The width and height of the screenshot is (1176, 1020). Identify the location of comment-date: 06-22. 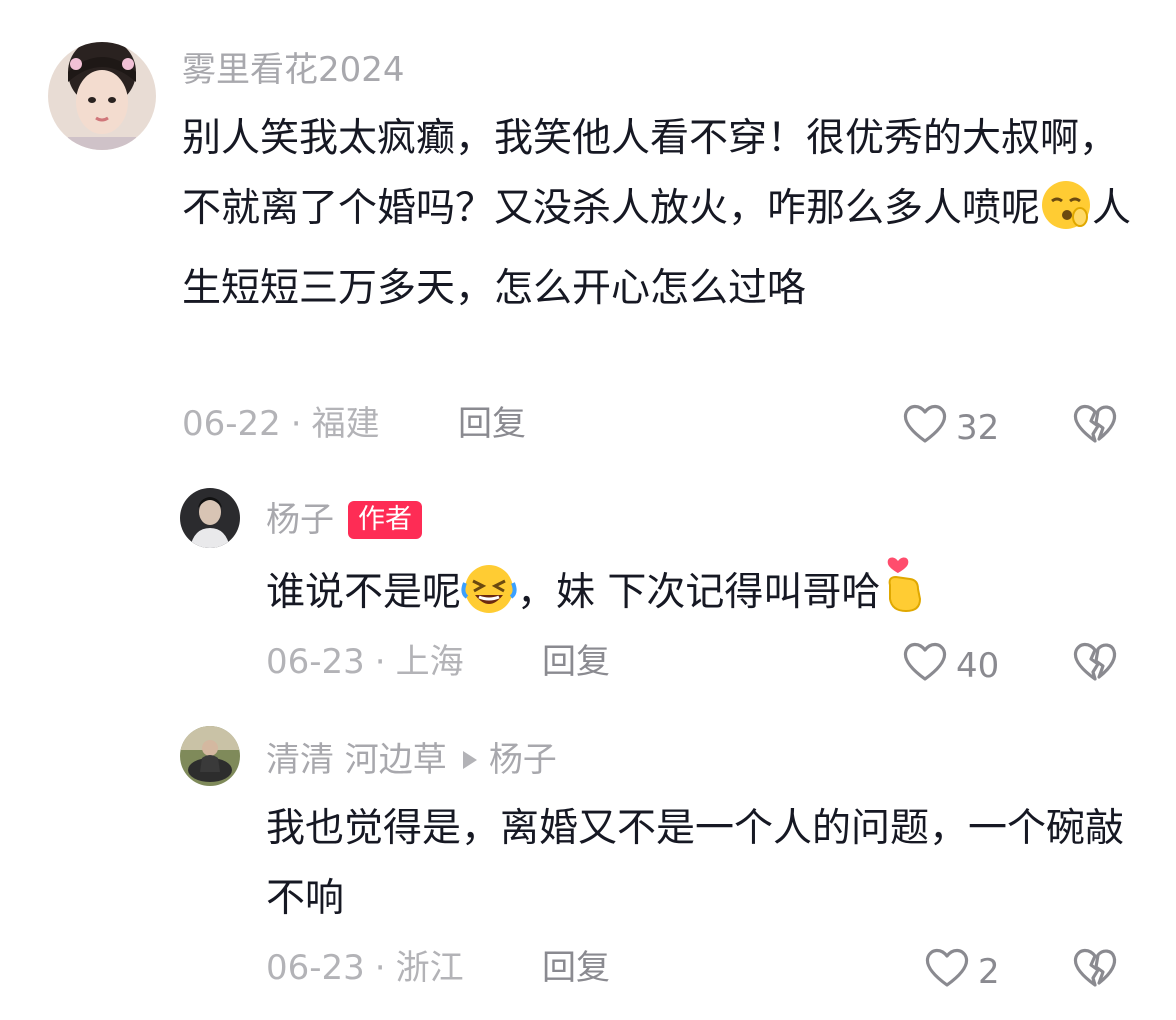
(231, 424).